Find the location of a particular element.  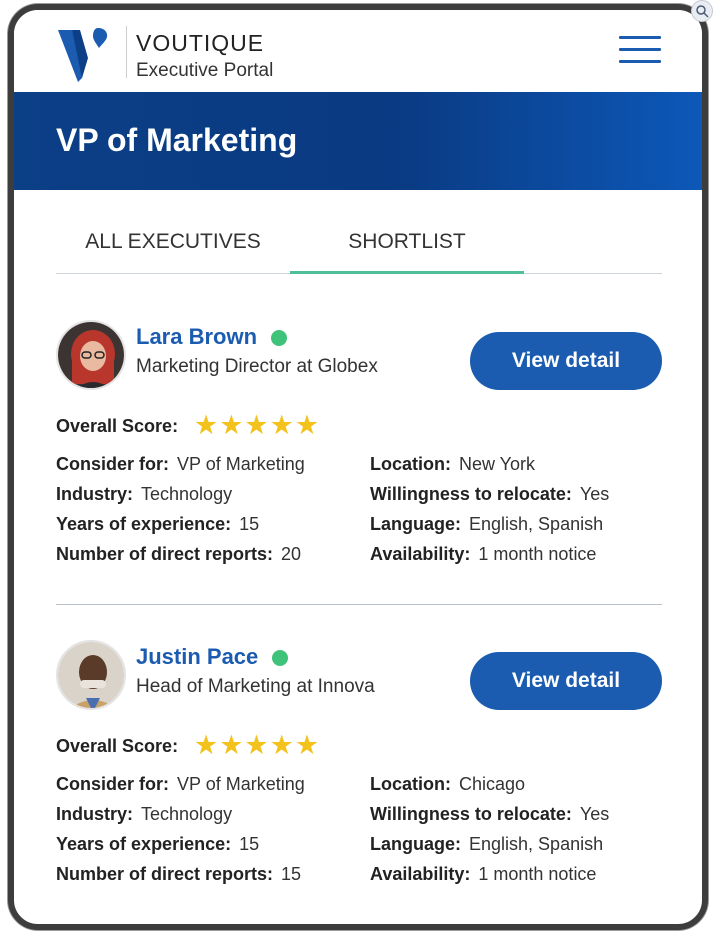

page-title: VP of Marketing is located at coordinates (177, 140).